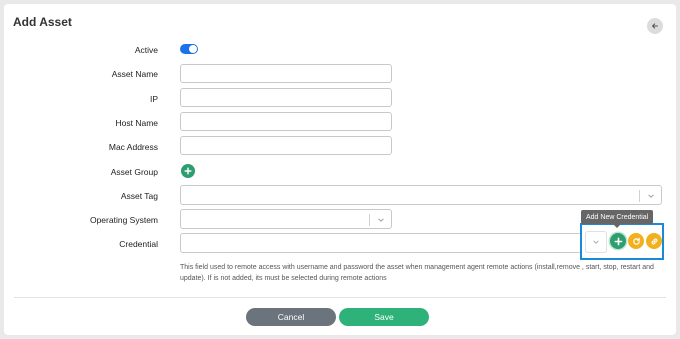  What do you see at coordinates (286, 97) in the screenshot?
I see `ip-input` at bounding box center [286, 97].